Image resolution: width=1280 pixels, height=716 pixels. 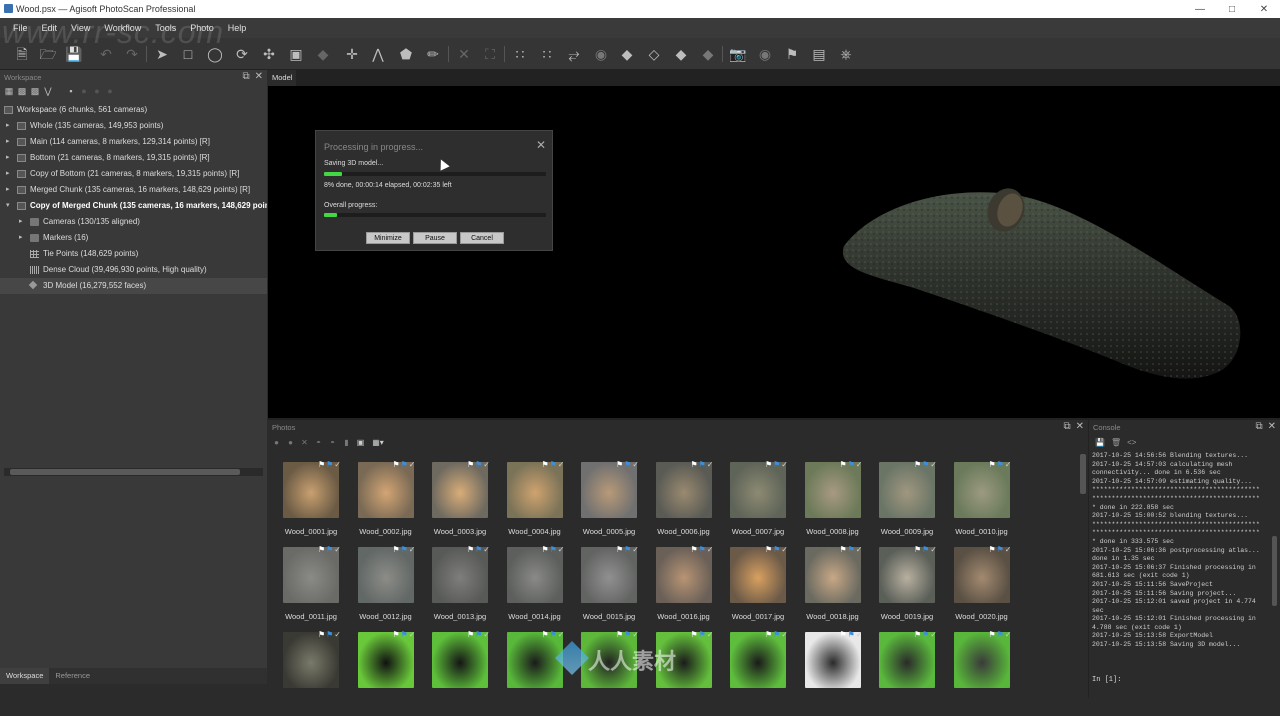 What do you see at coordinates (535, 588) in the screenshot?
I see `photo-thumbnail: ⚑⚑✓ Wood_0014.jpg` at bounding box center [535, 588].